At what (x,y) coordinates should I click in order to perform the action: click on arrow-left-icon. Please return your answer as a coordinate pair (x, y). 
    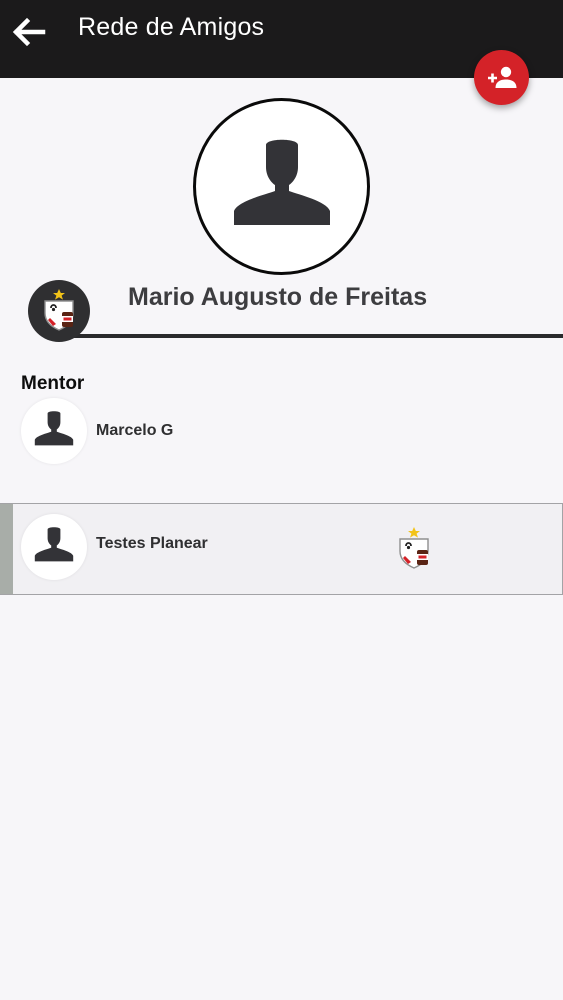
    Looking at the image, I should click on (29, 32).